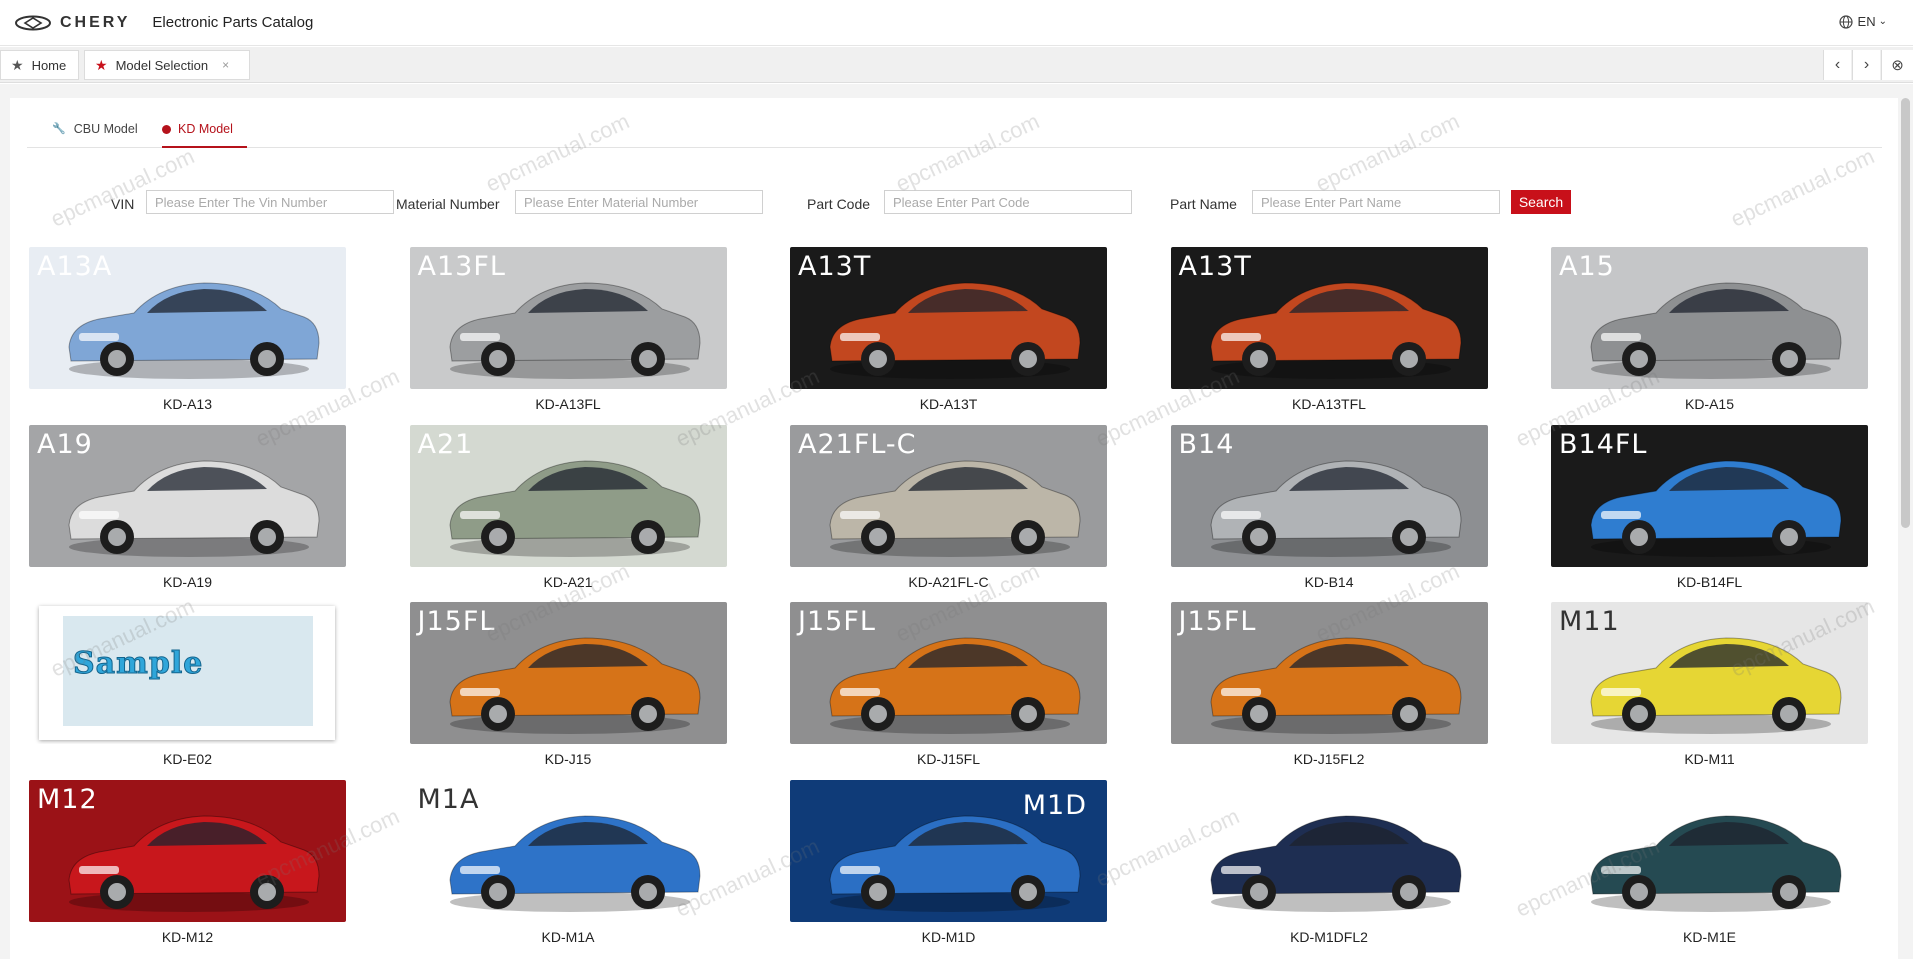  I want to click on tab-home: ★ Home, so click(39, 65).